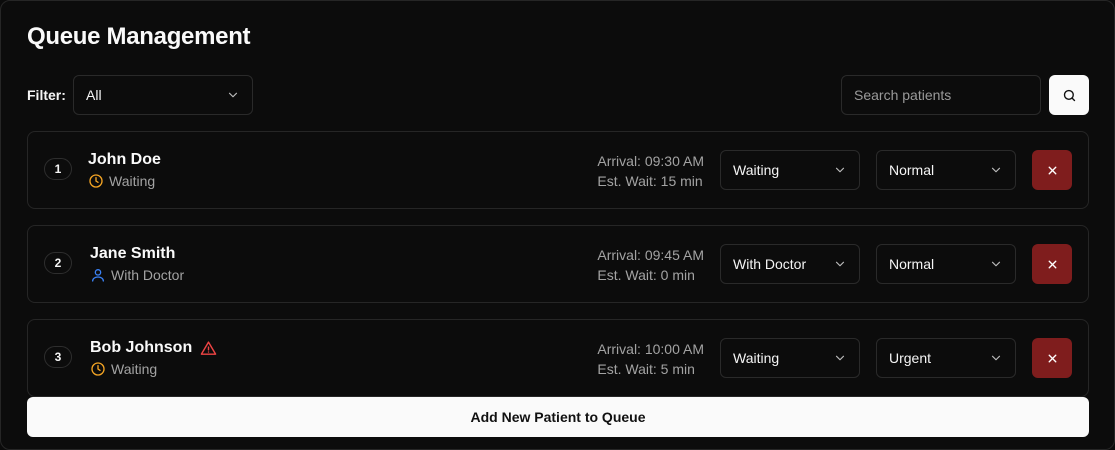  What do you see at coordinates (58, 357) in the screenshot?
I see `queue-position-badge: 3` at bounding box center [58, 357].